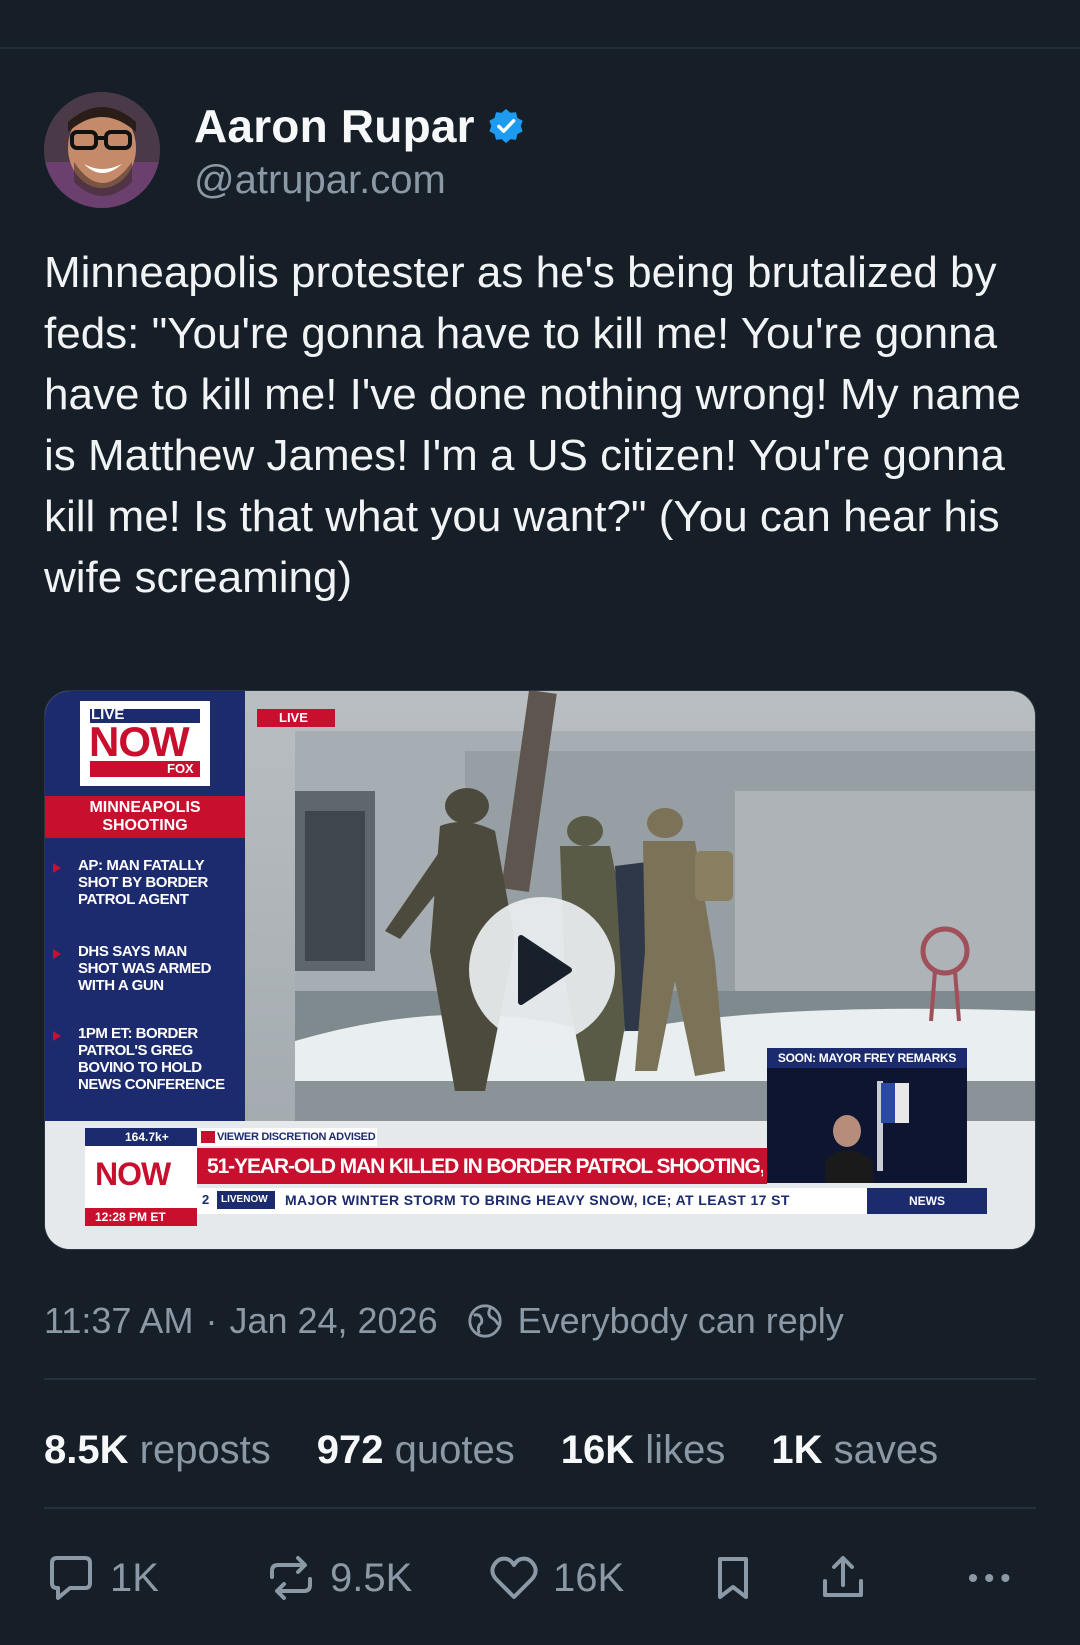 The width and height of the screenshot is (1080, 1645). Describe the element at coordinates (643, 1450) in the screenshot. I see `stat-likes: 16K likes` at that location.